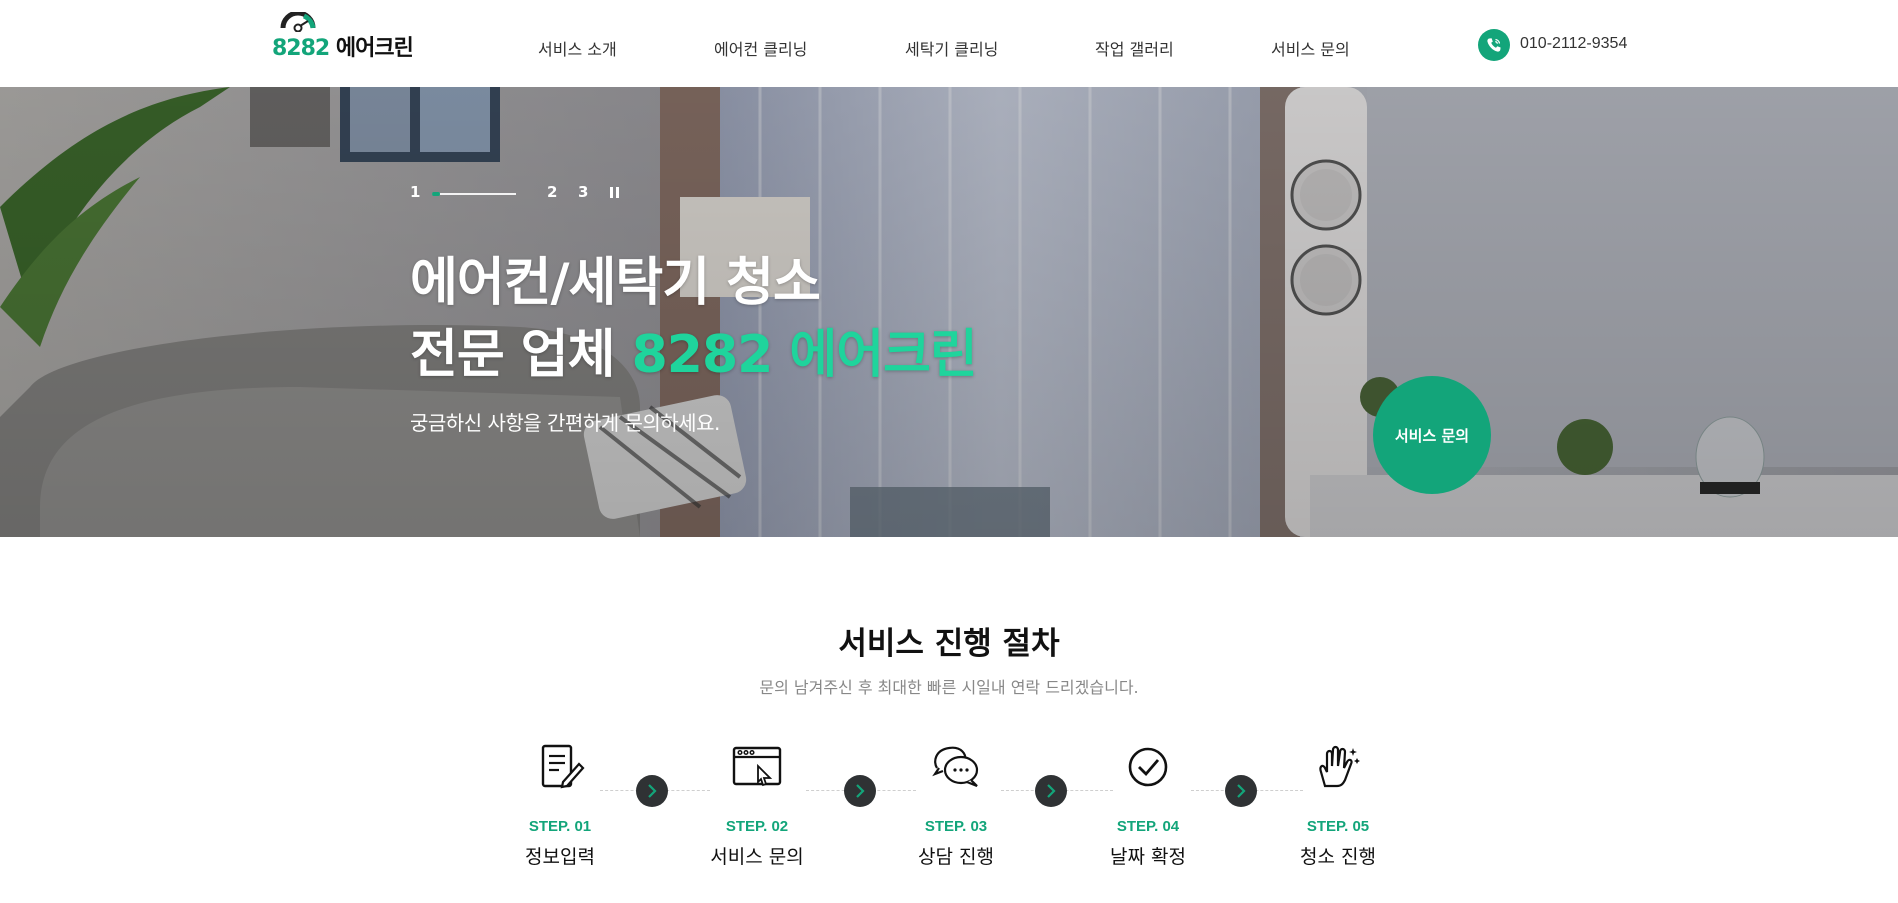  Describe the element at coordinates (956, 826) in the screenshot. I see `step-label: STEP. 03` at that location.